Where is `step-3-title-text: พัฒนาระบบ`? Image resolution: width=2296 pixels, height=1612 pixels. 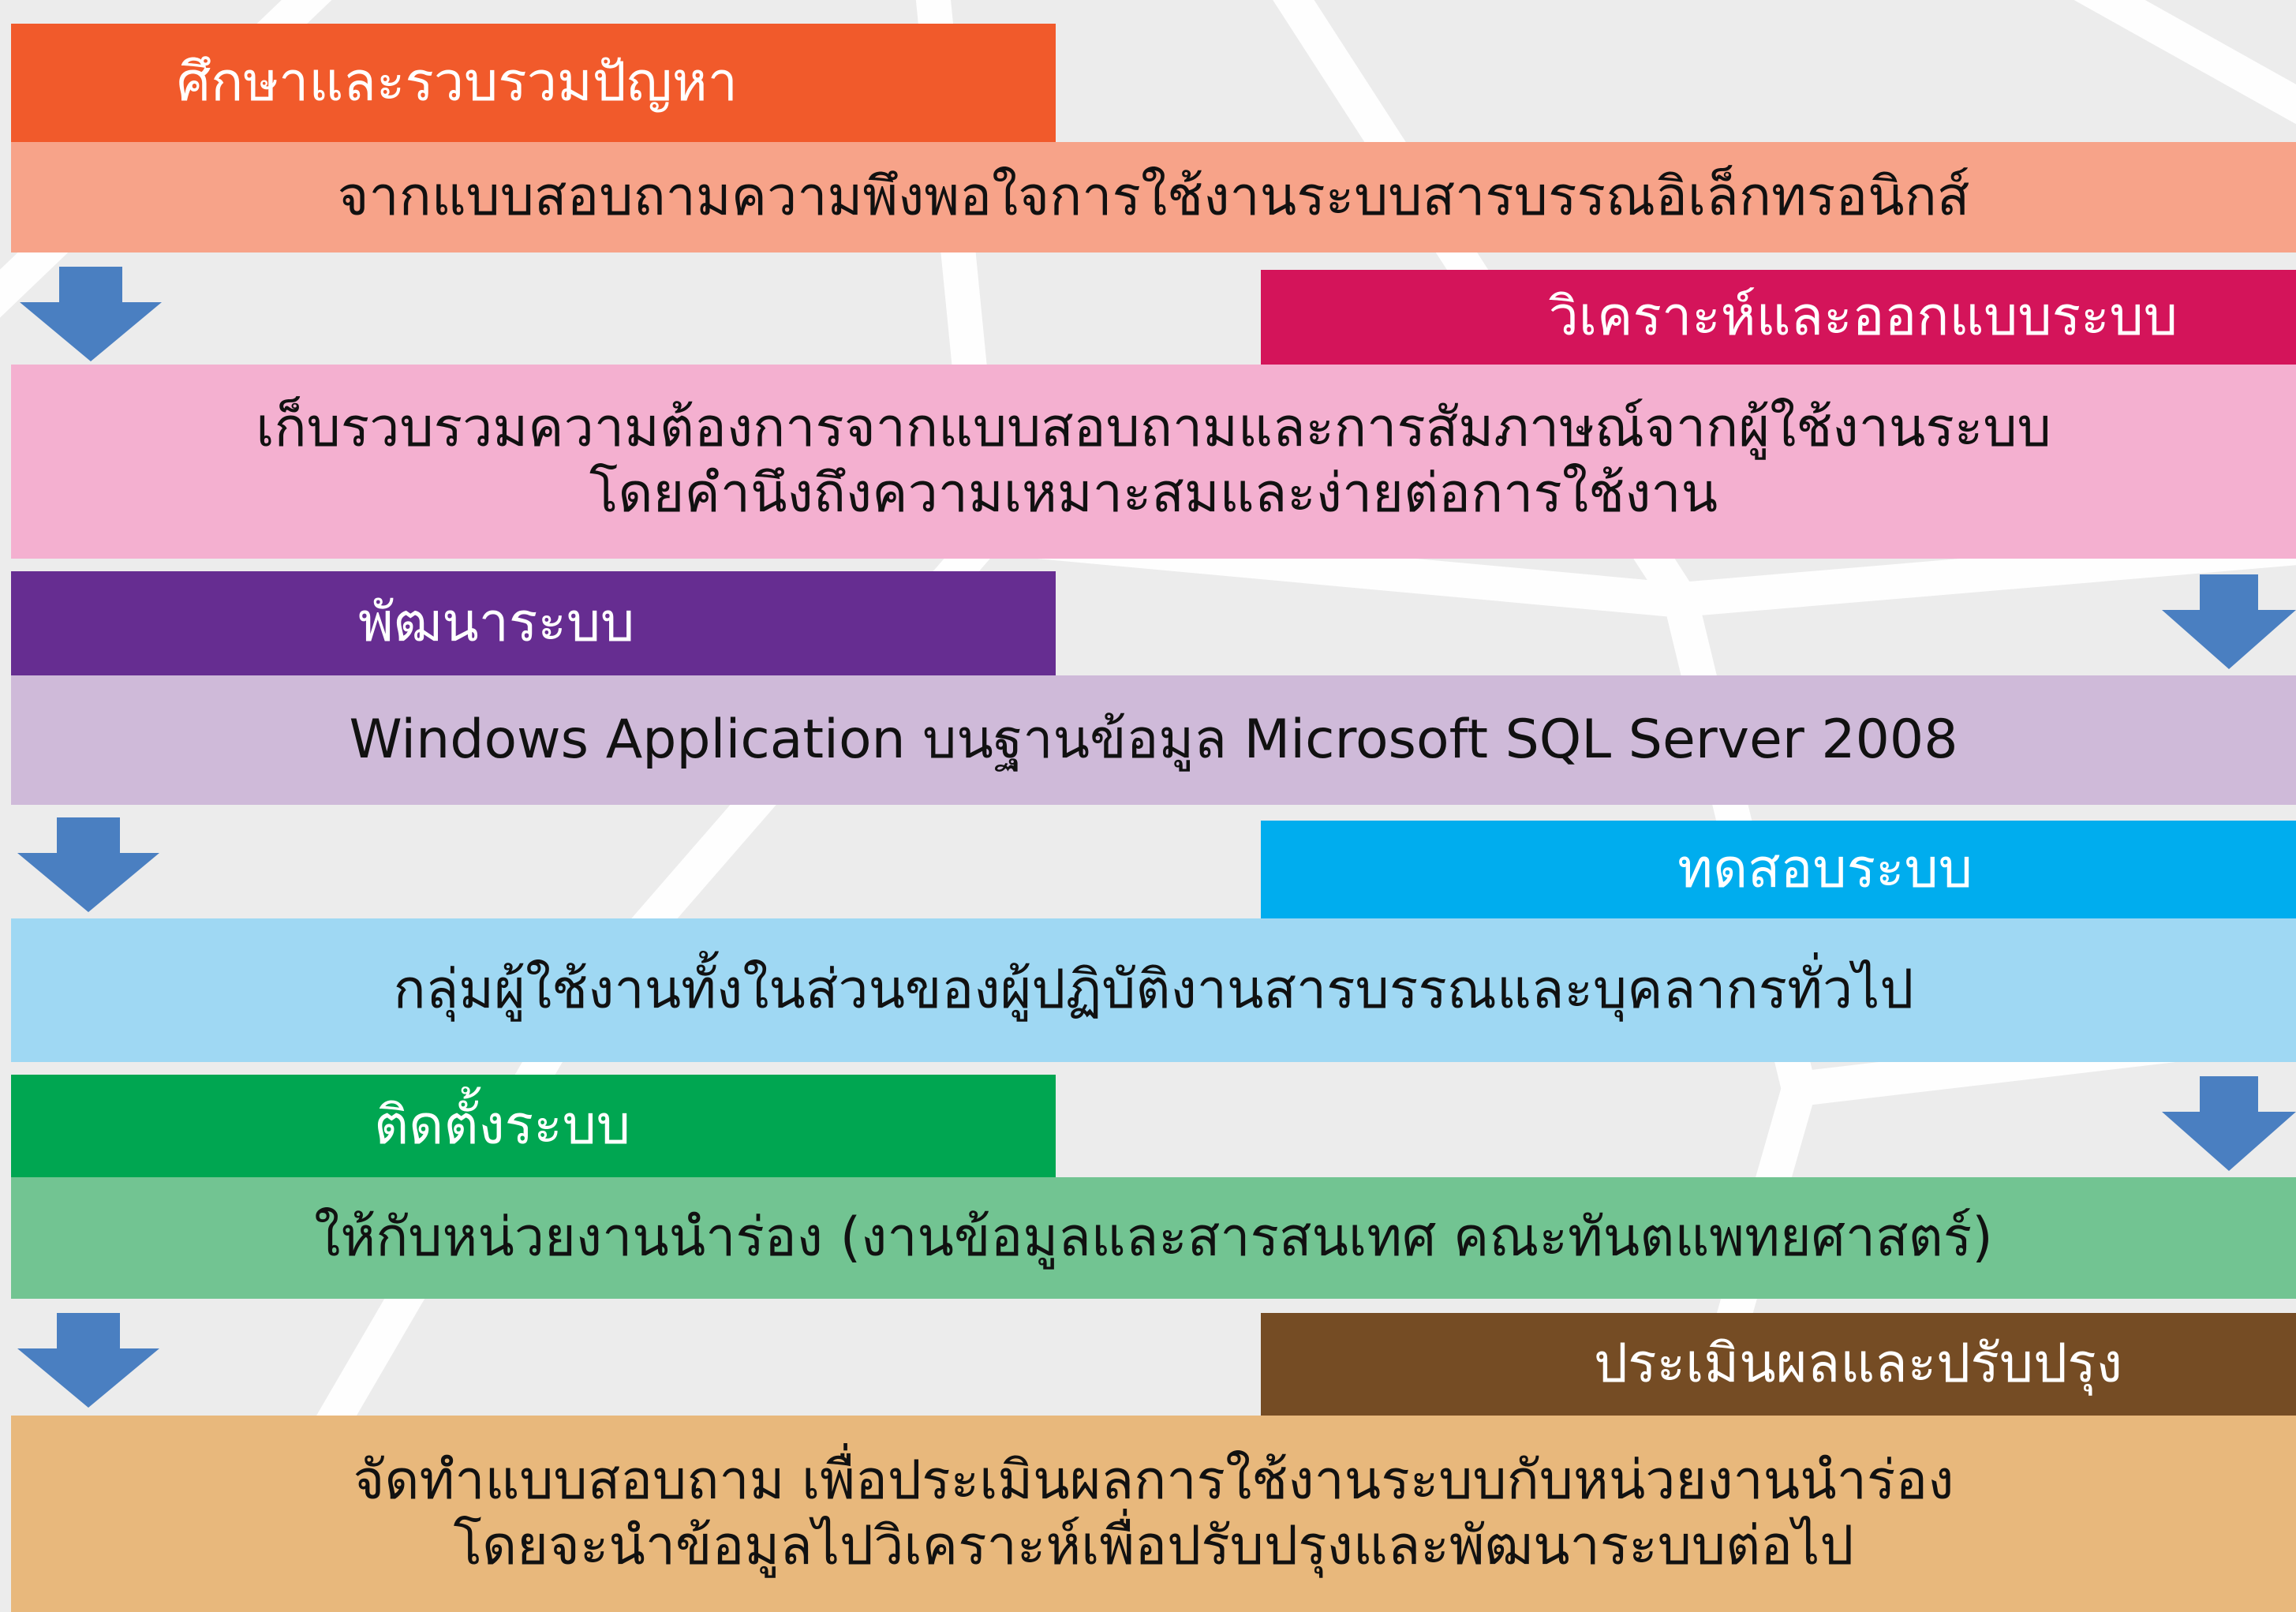 step-3-title-text: พัฒนาระบบ is located at coordinates (496, 622).